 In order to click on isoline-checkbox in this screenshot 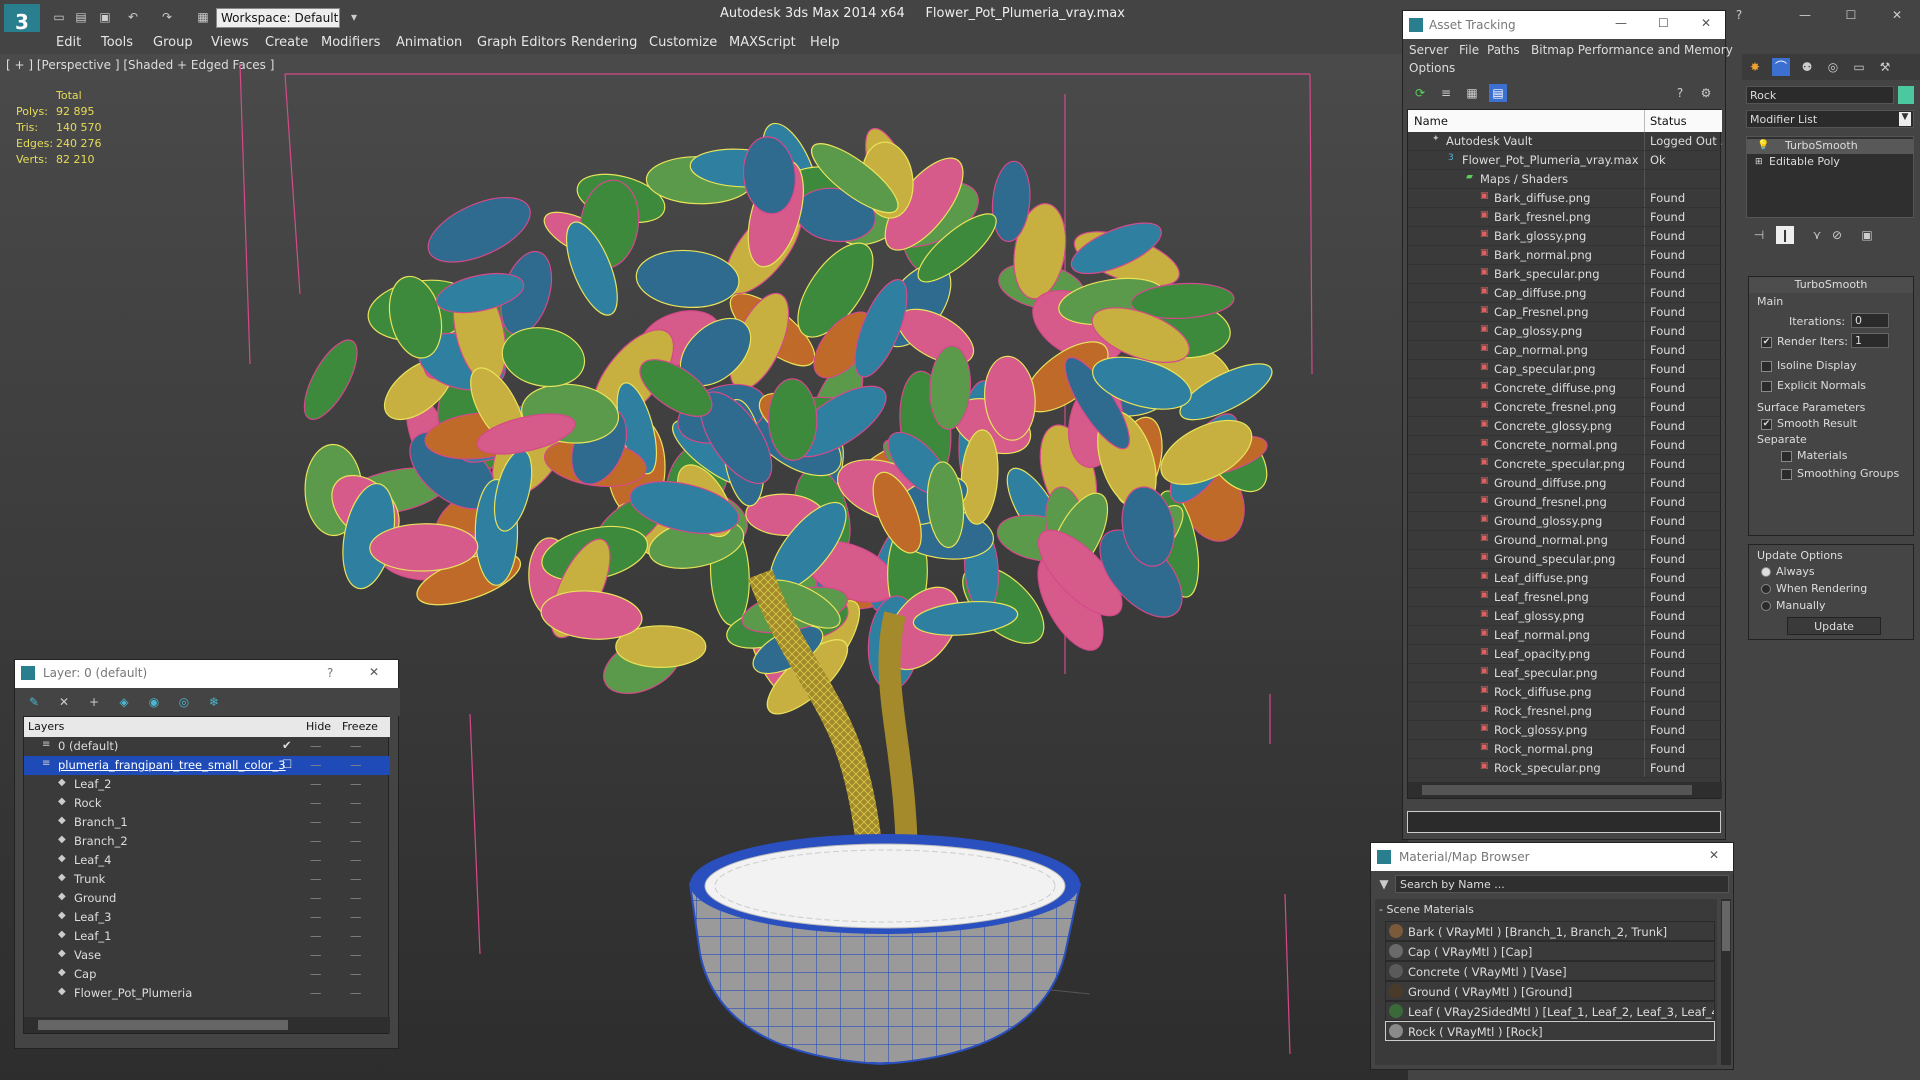, I will do `click(1766, 366)`.